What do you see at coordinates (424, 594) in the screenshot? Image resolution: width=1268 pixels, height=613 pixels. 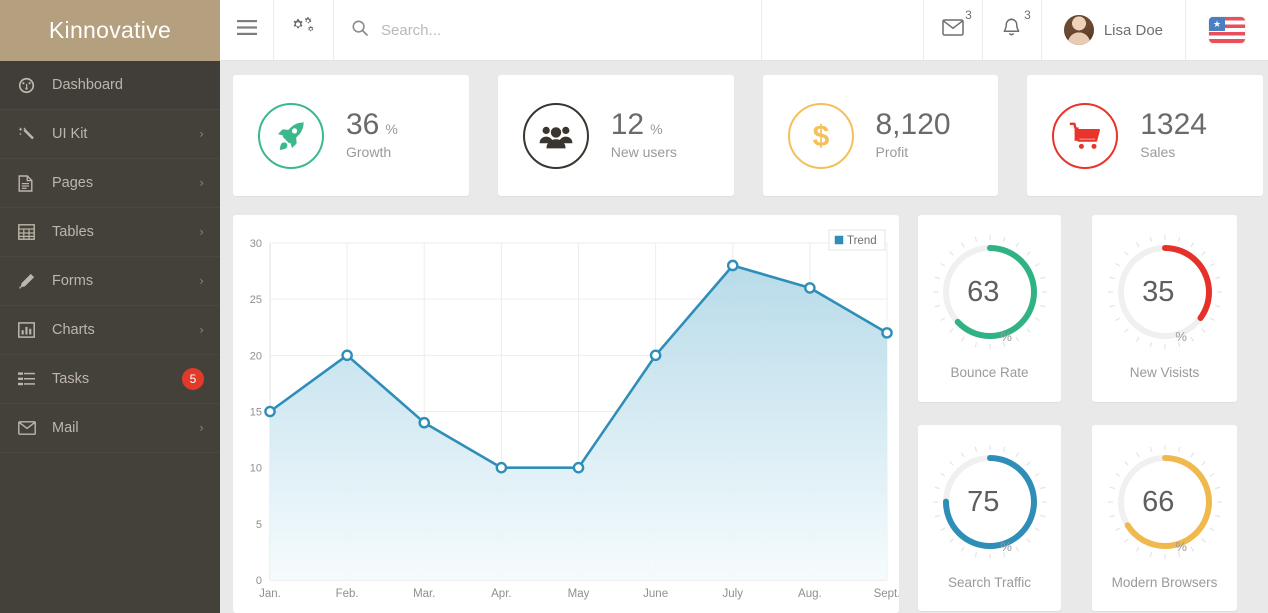 I see `x-axis-tick: Mar.` at bounding box center [424, 594].